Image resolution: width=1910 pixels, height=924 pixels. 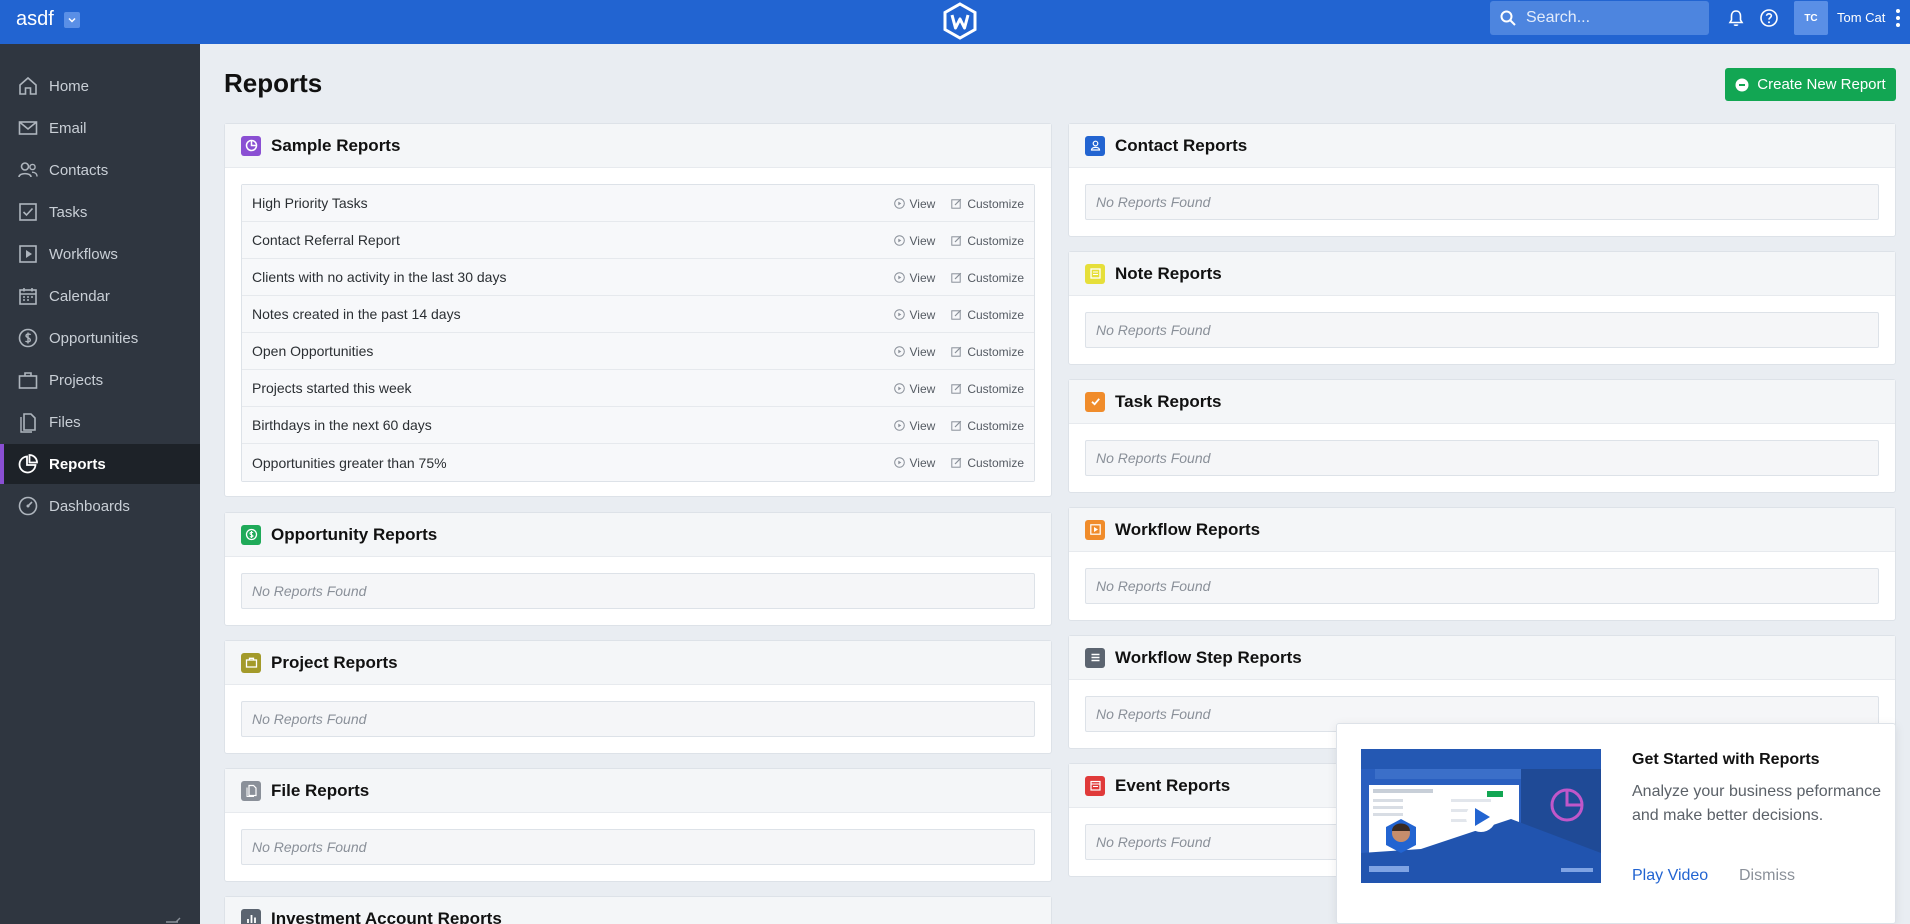 I want to click on list-icon, so click(x=1095, y=657).